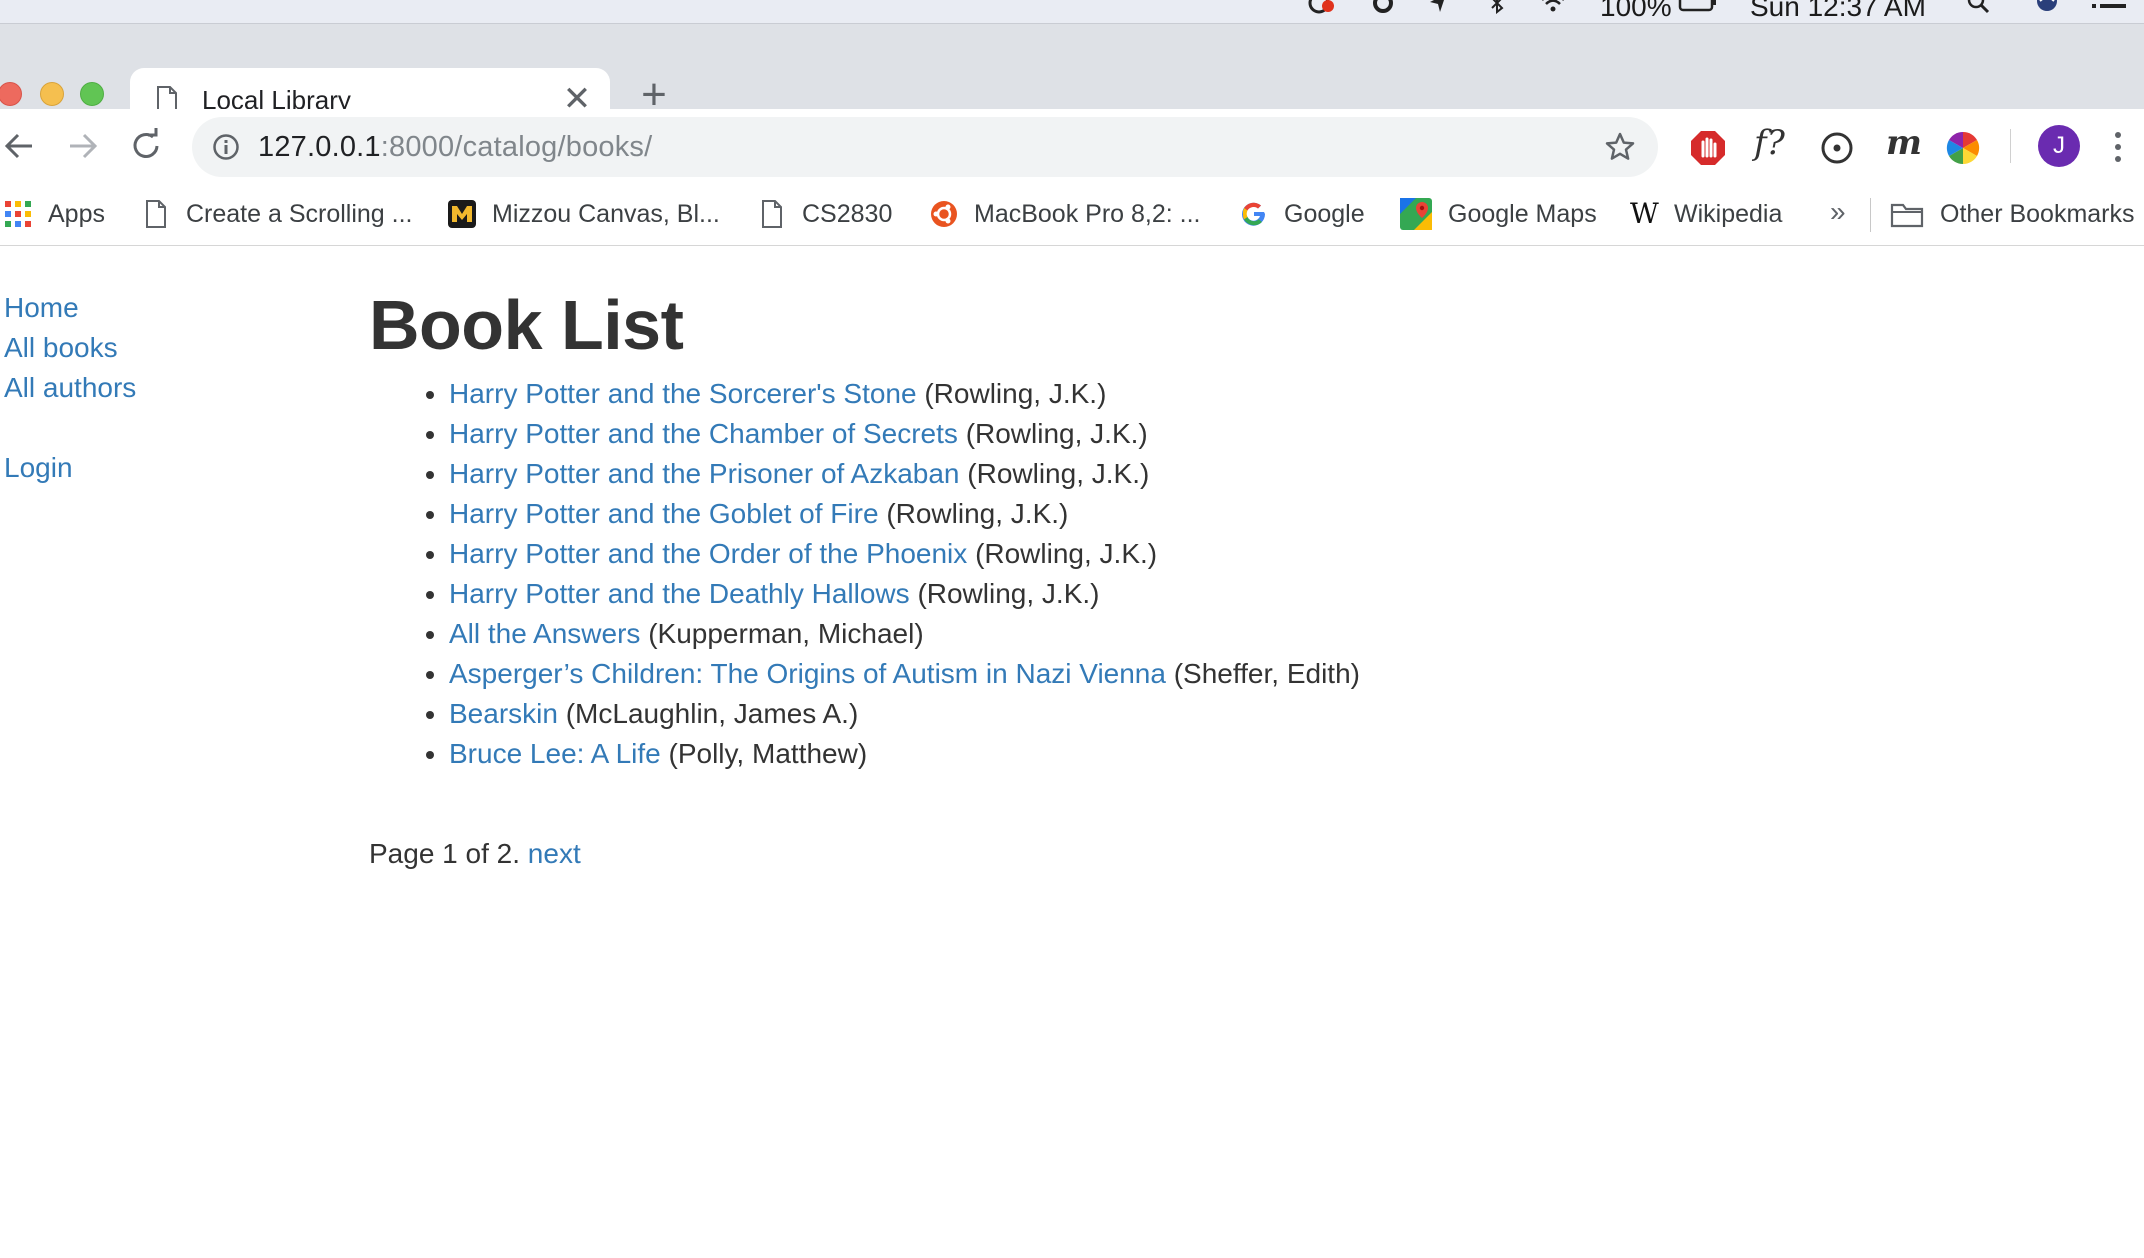 Image resolution: width=2144 pixels, height=1258 pixels. I want to click on notification-center-icon, so click(2110, 7).